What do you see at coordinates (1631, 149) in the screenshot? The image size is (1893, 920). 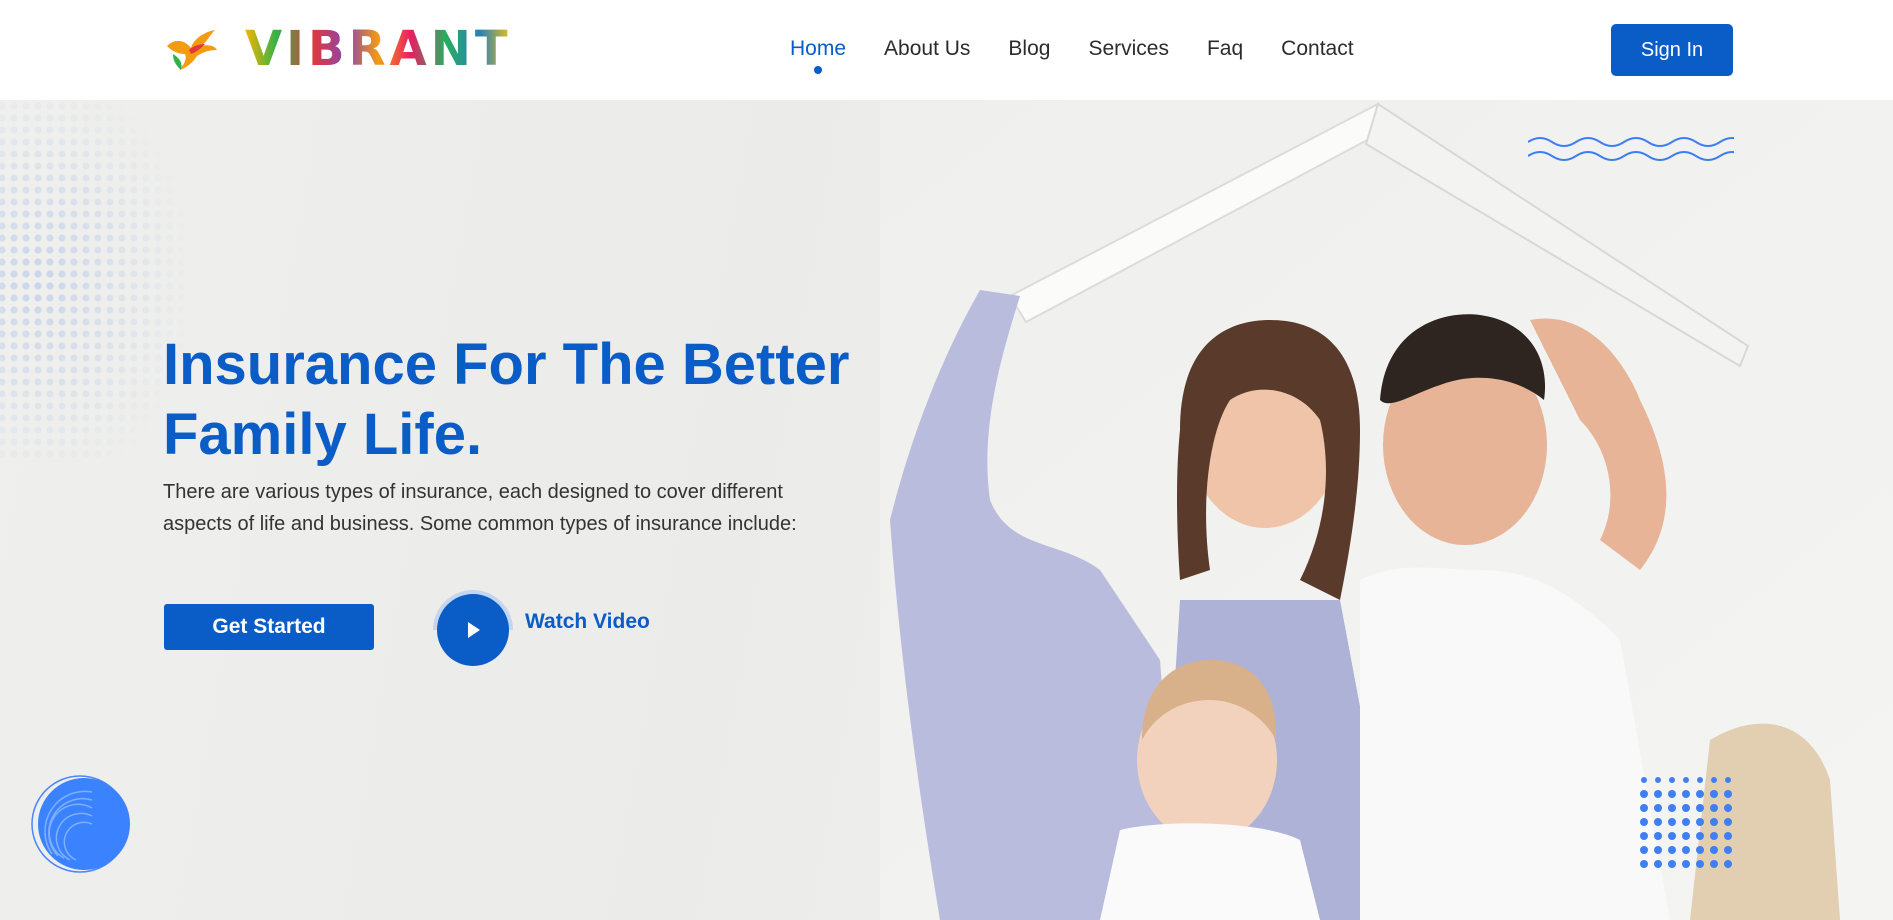 I see `decorative-waves` at bounding box center [1631, 149].